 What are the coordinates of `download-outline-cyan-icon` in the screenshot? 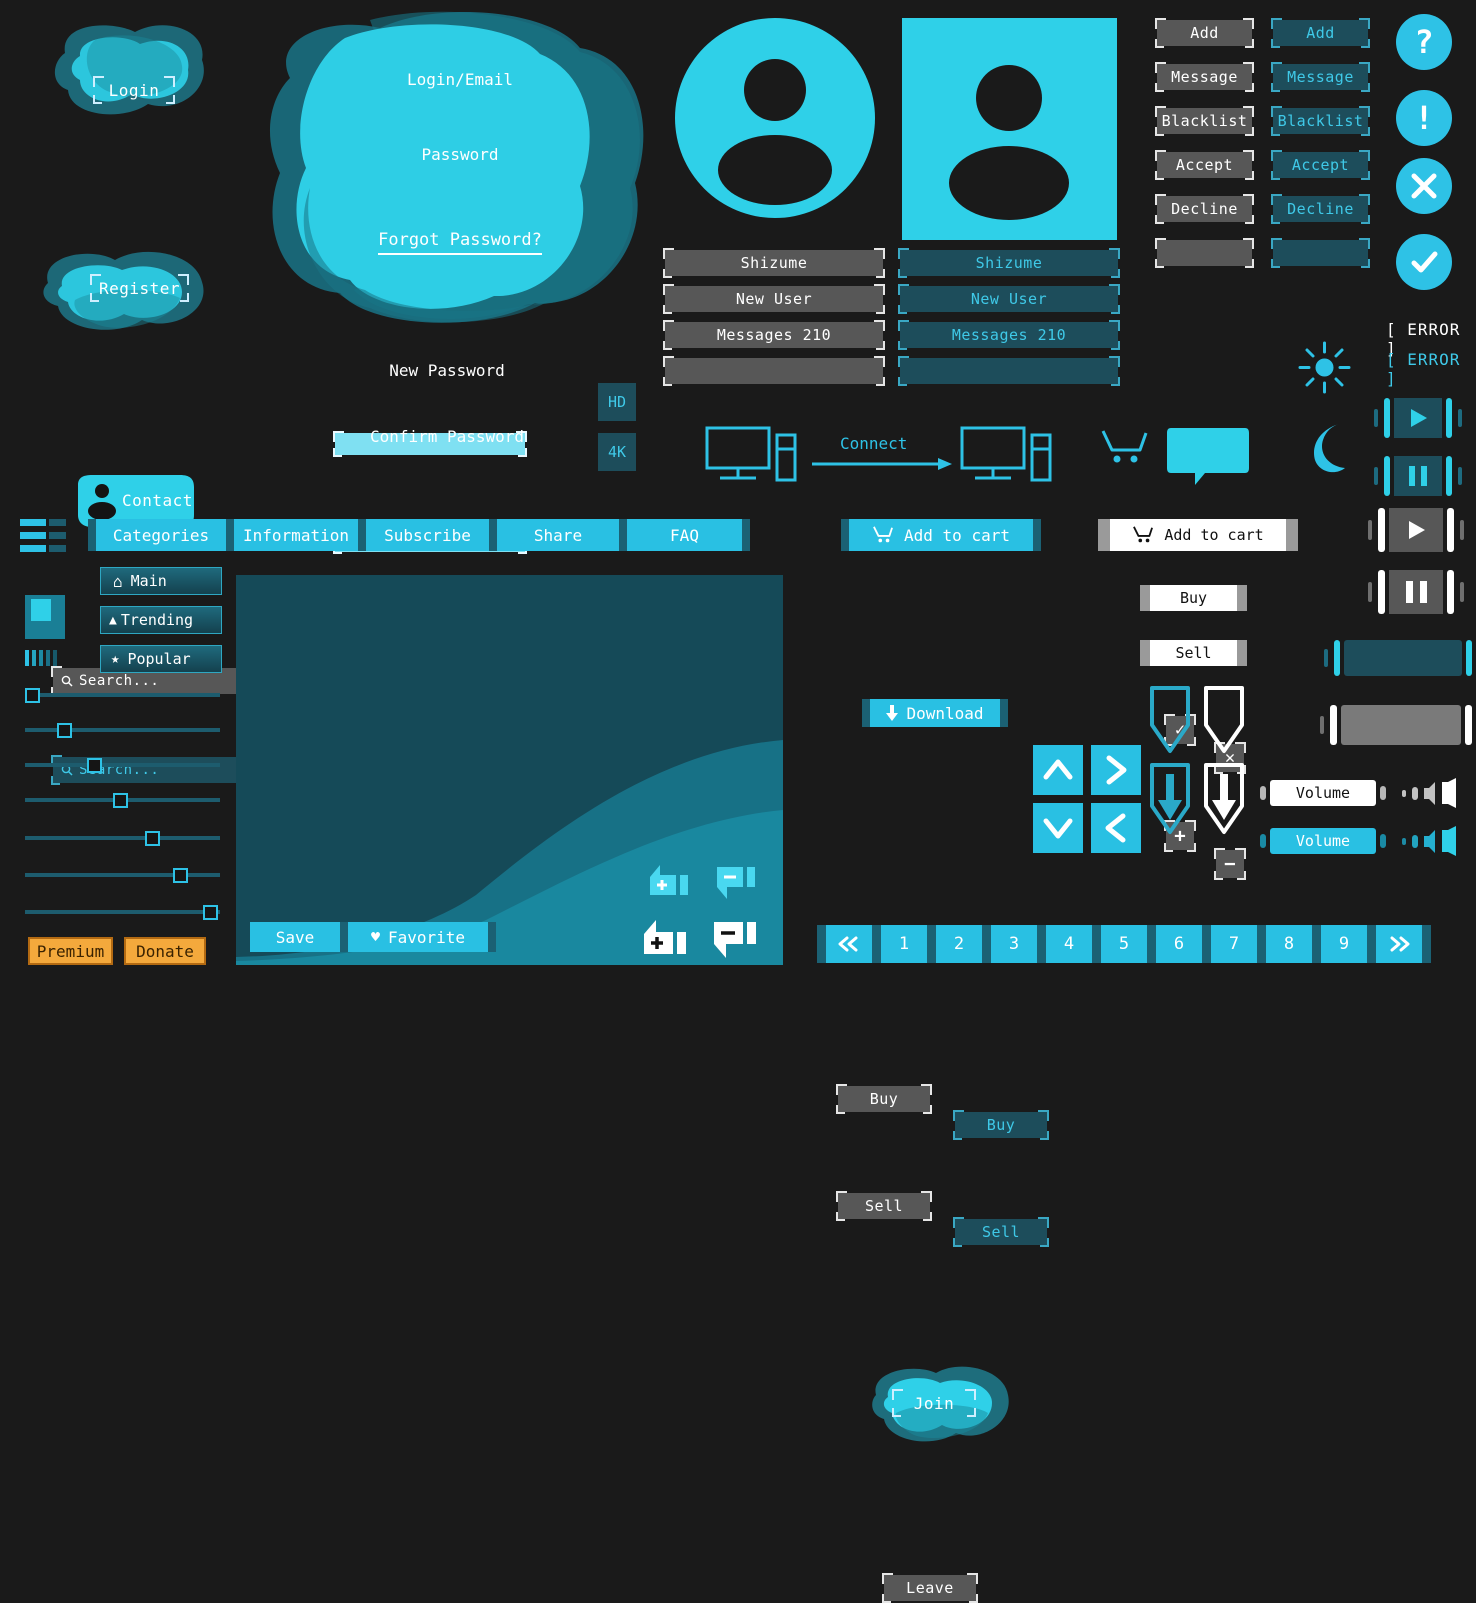 It's located at (1170, 722).